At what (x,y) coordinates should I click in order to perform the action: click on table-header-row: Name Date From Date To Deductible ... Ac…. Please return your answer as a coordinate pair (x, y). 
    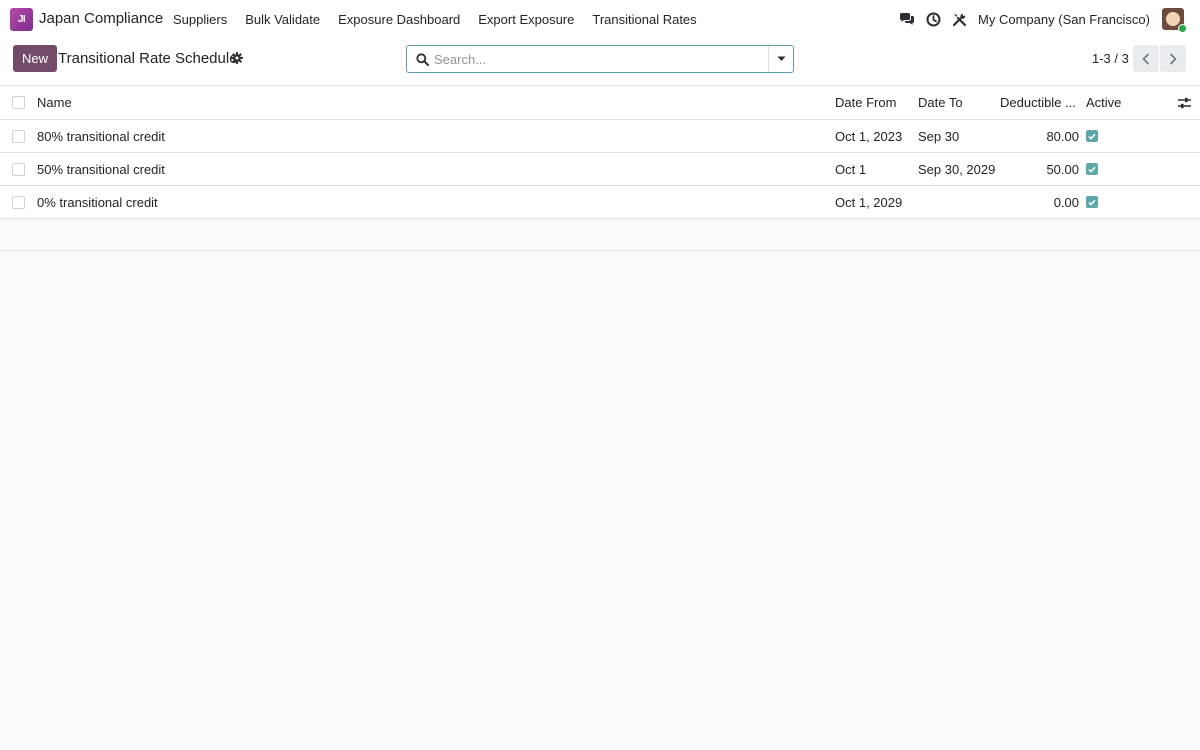
    Looking at the image, I should click on (600, 103).